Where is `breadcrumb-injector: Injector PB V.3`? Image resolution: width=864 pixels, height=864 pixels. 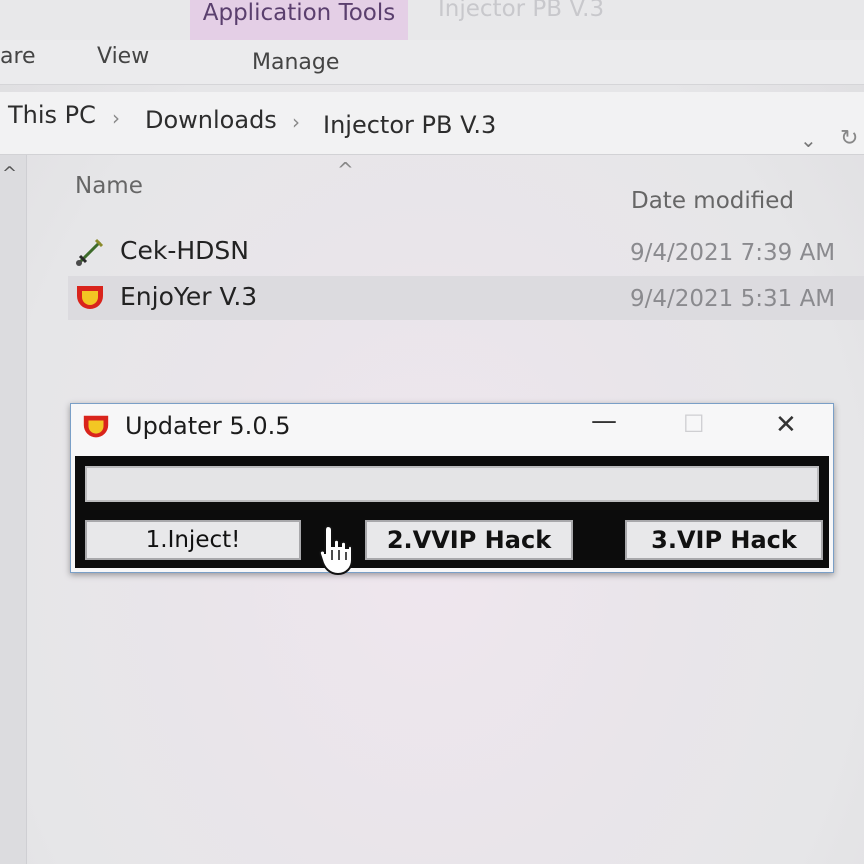
breadcrumb-injector: Injector PB V.3 is located at coordinates (409, 125).